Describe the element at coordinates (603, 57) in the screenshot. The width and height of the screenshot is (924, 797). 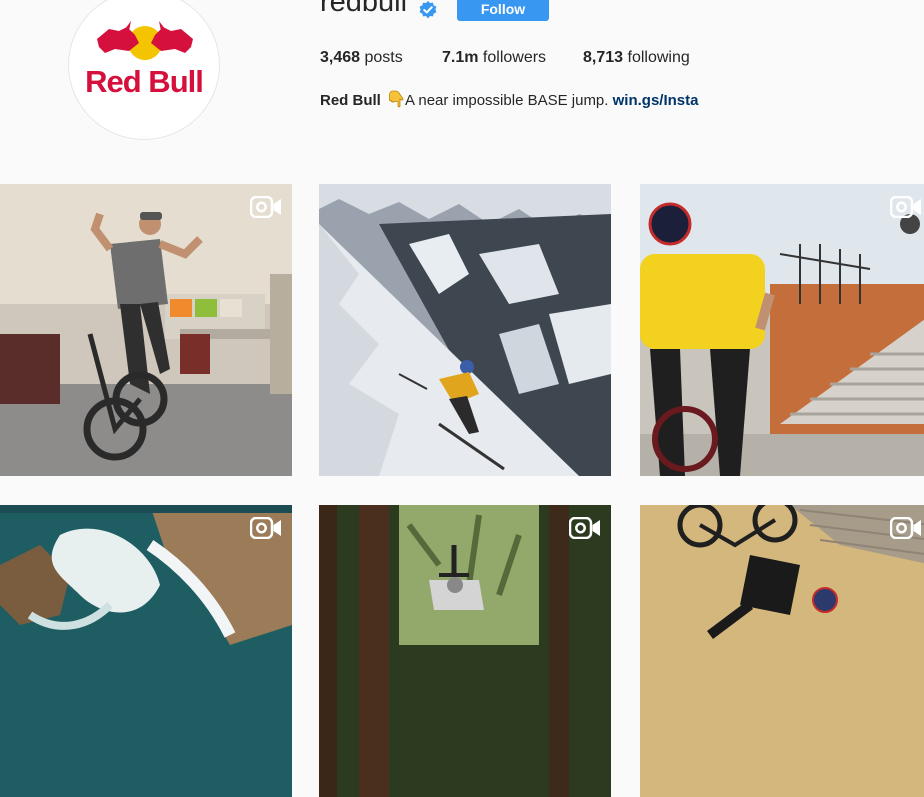
I see `following-count: 8,713` at that location.